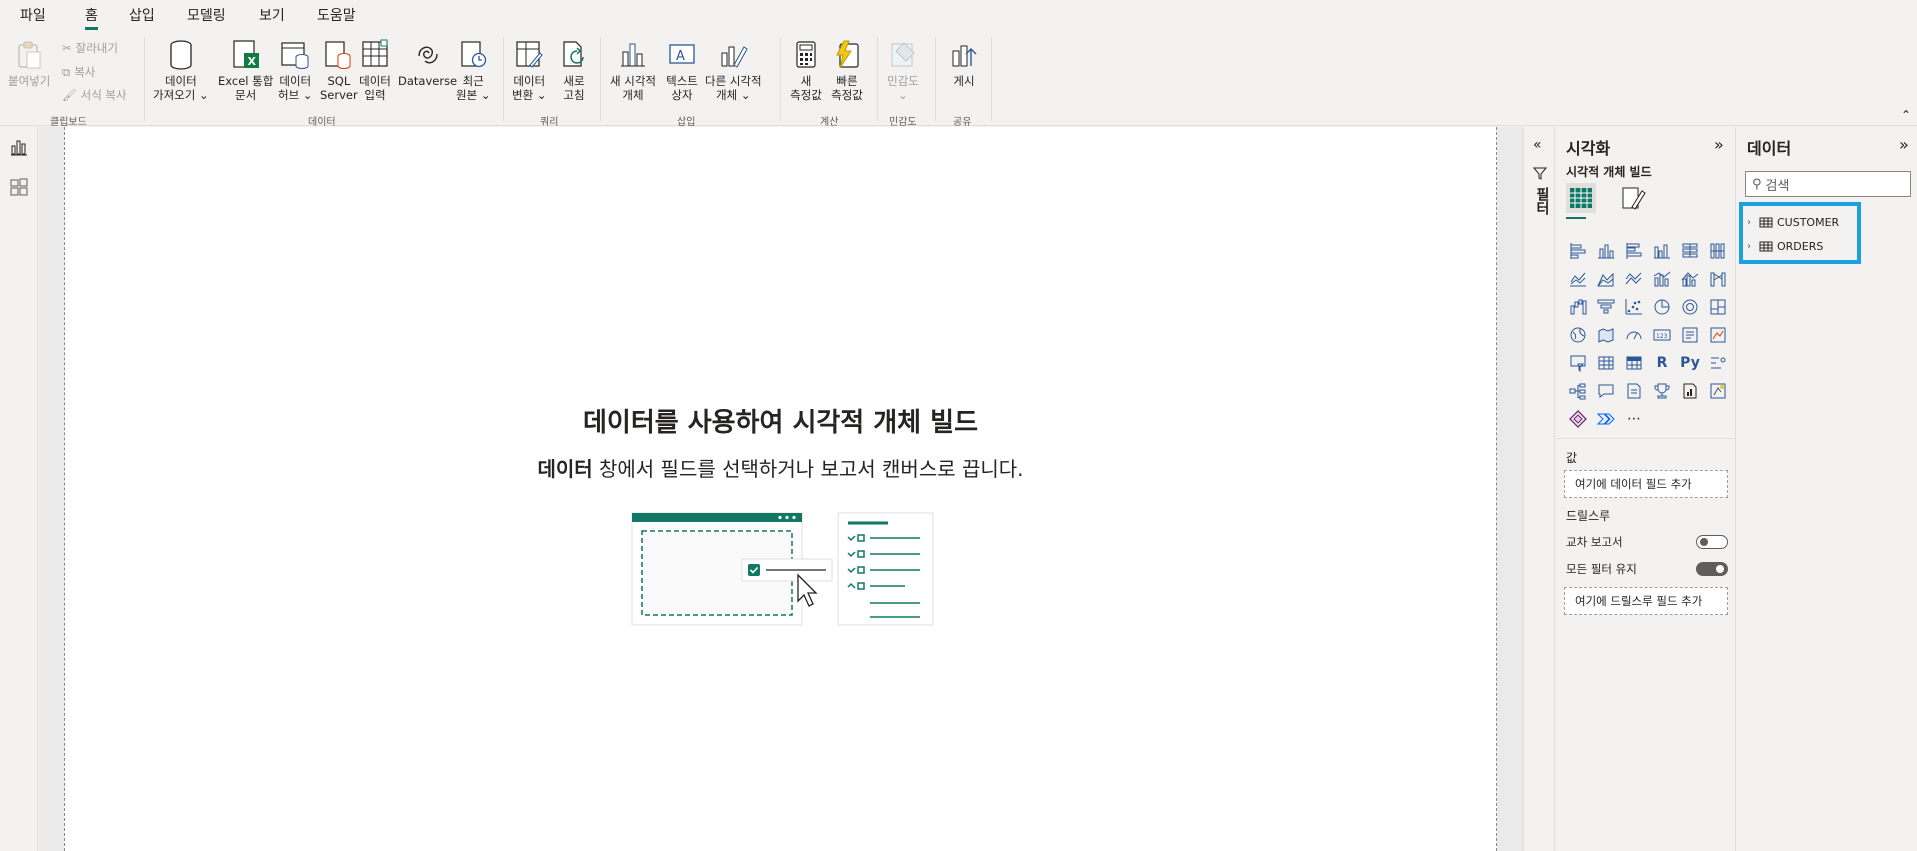 The height and width of the screenshot is (851, 1917). I want to click on transform-data-button: 데이터 변환 ⌄, so click(529, 70).